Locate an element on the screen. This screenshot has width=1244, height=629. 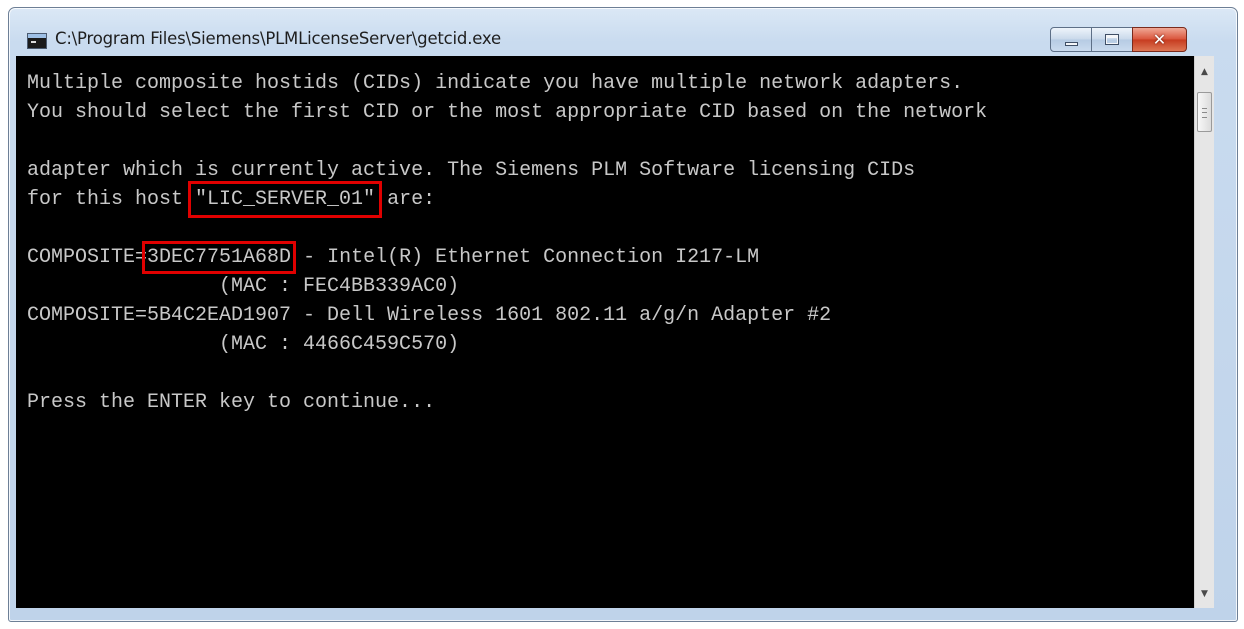
close-icon: ✕ is located at coordinates (1159, 39).